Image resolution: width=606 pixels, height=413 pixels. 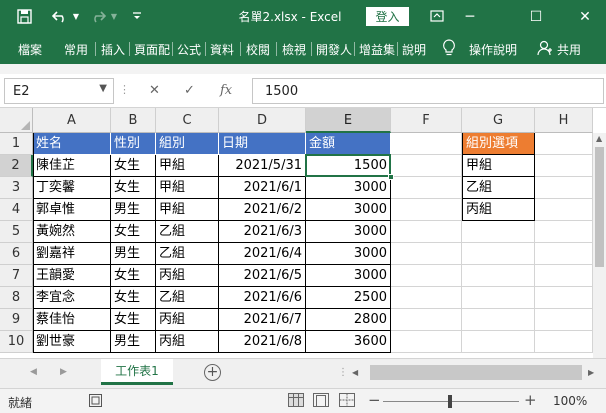 I want to click on row-header: 6, so click(x=16, y=254).